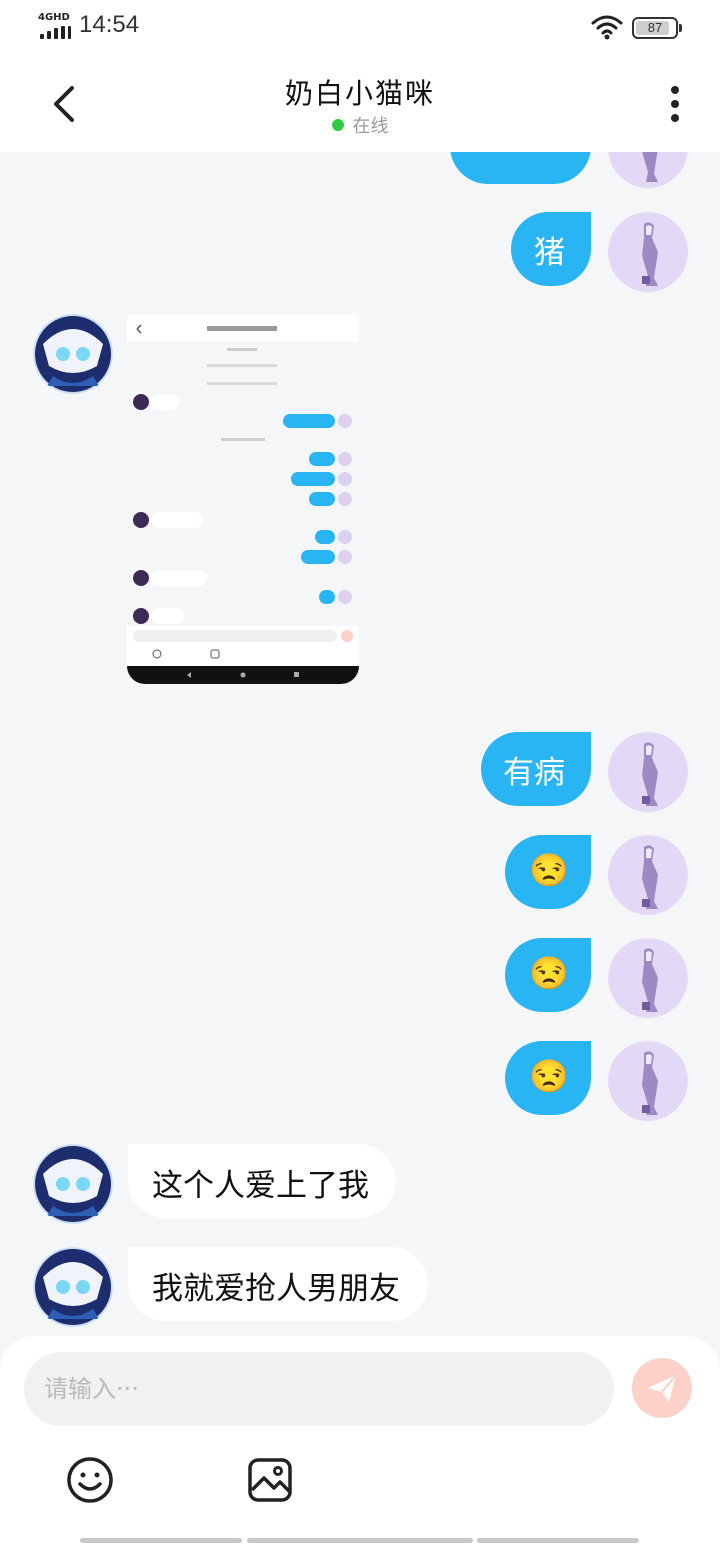 This screenshot has width=720, height=1544. I want to click on message-text: 有病, so click(534, 773).